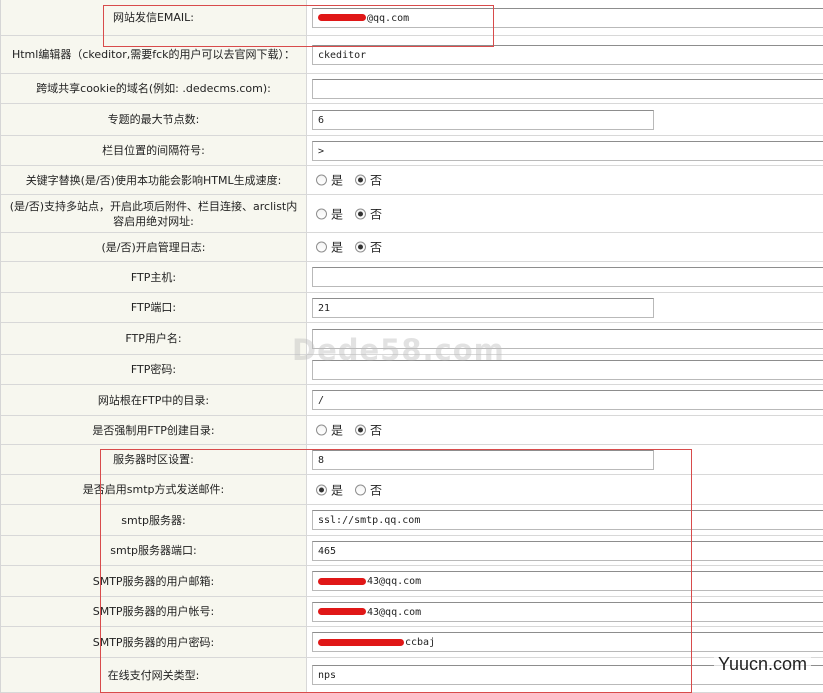 This screenshot has height=693, width=823. Describe the element at coordinates (154, 489) in the screenshot. I see `field-label: 是否启用smtp方式发送邮件:` at that location.